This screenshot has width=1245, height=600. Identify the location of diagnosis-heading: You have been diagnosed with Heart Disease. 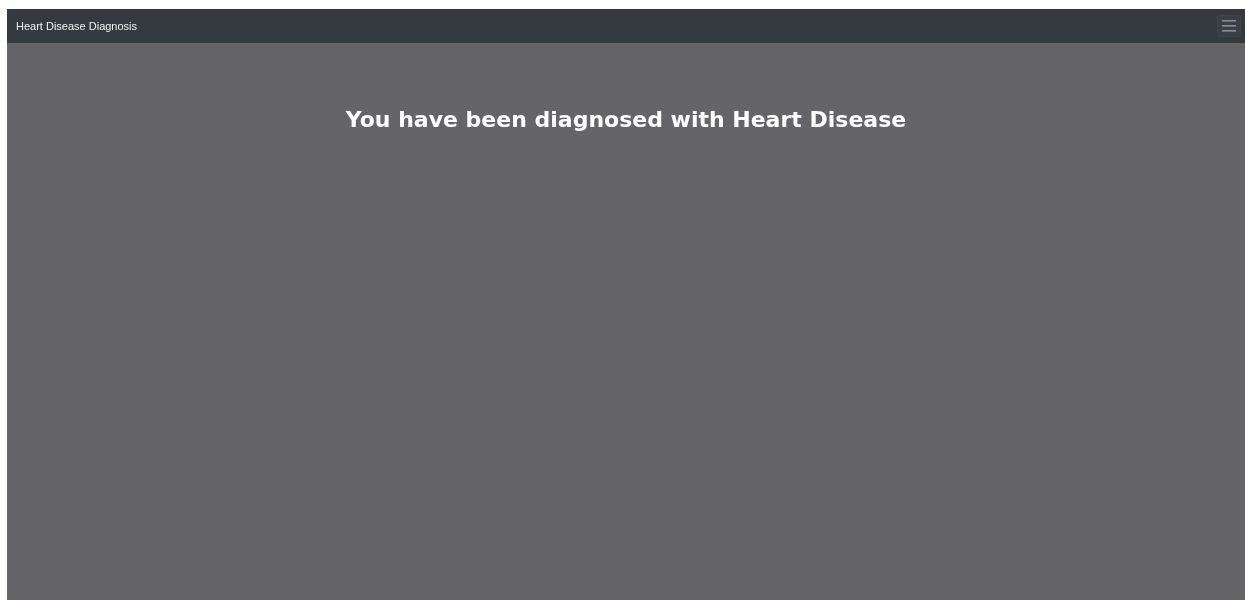
(626, 119).